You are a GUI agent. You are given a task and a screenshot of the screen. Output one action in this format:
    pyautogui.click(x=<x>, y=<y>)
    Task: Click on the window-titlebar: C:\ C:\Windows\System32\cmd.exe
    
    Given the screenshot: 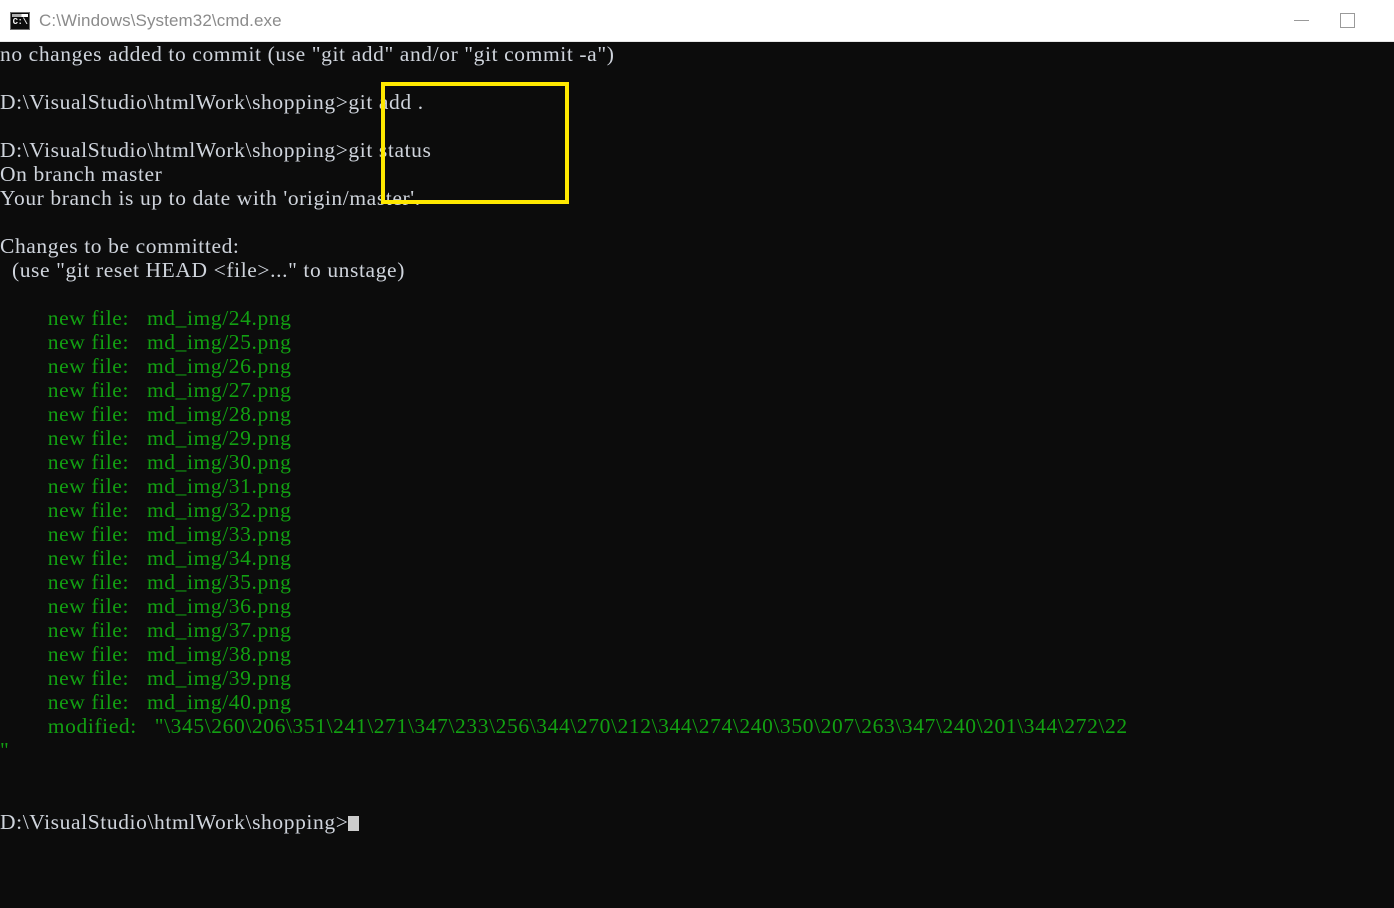 What is the action you would take?
    pyautogui.click(x=697, y=21)
    